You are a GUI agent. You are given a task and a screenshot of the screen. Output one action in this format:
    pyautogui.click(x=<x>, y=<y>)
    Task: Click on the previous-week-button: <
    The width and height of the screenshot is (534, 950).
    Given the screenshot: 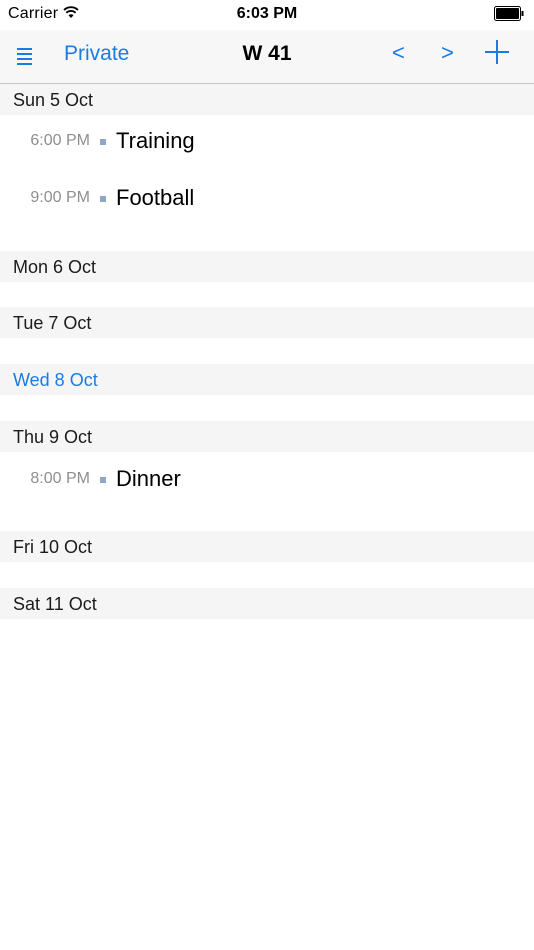 What is the action you would take?
    pyautogui.click(x=398, y=53)
    